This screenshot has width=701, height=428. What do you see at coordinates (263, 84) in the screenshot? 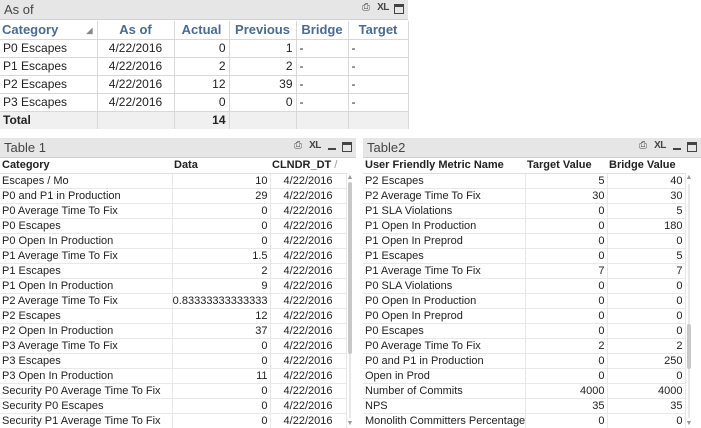
I see `table-cell: 39` at bounding box center [263, 84].